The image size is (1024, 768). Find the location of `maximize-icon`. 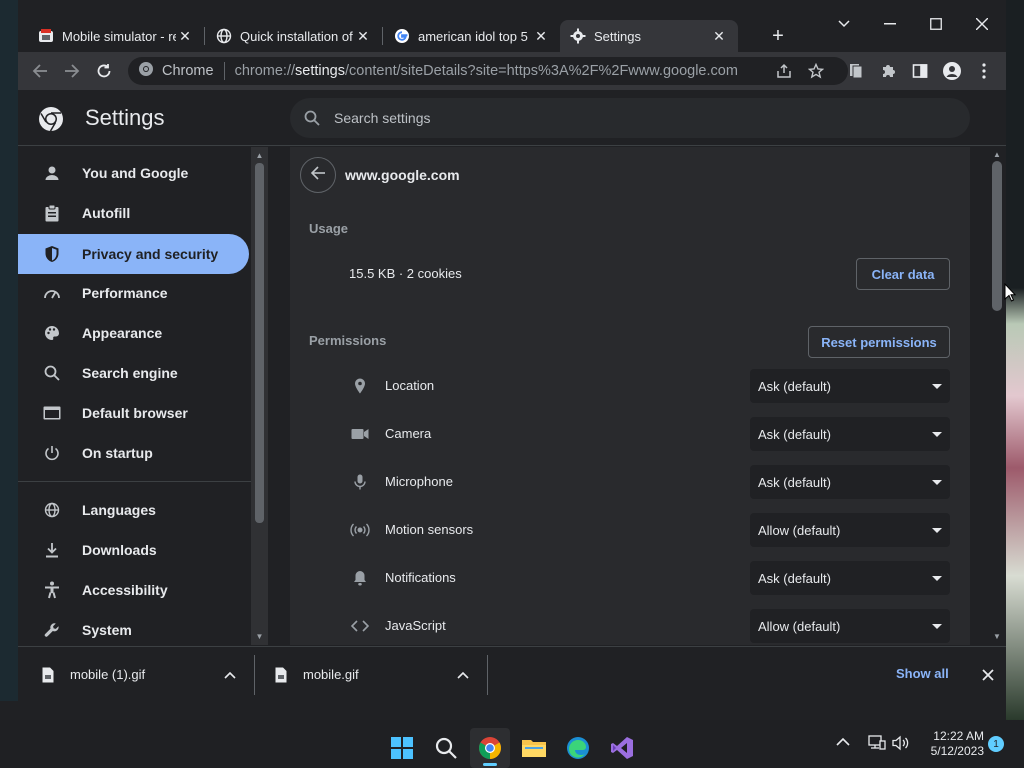

maximize-icon is located at coordinates (936, 24).